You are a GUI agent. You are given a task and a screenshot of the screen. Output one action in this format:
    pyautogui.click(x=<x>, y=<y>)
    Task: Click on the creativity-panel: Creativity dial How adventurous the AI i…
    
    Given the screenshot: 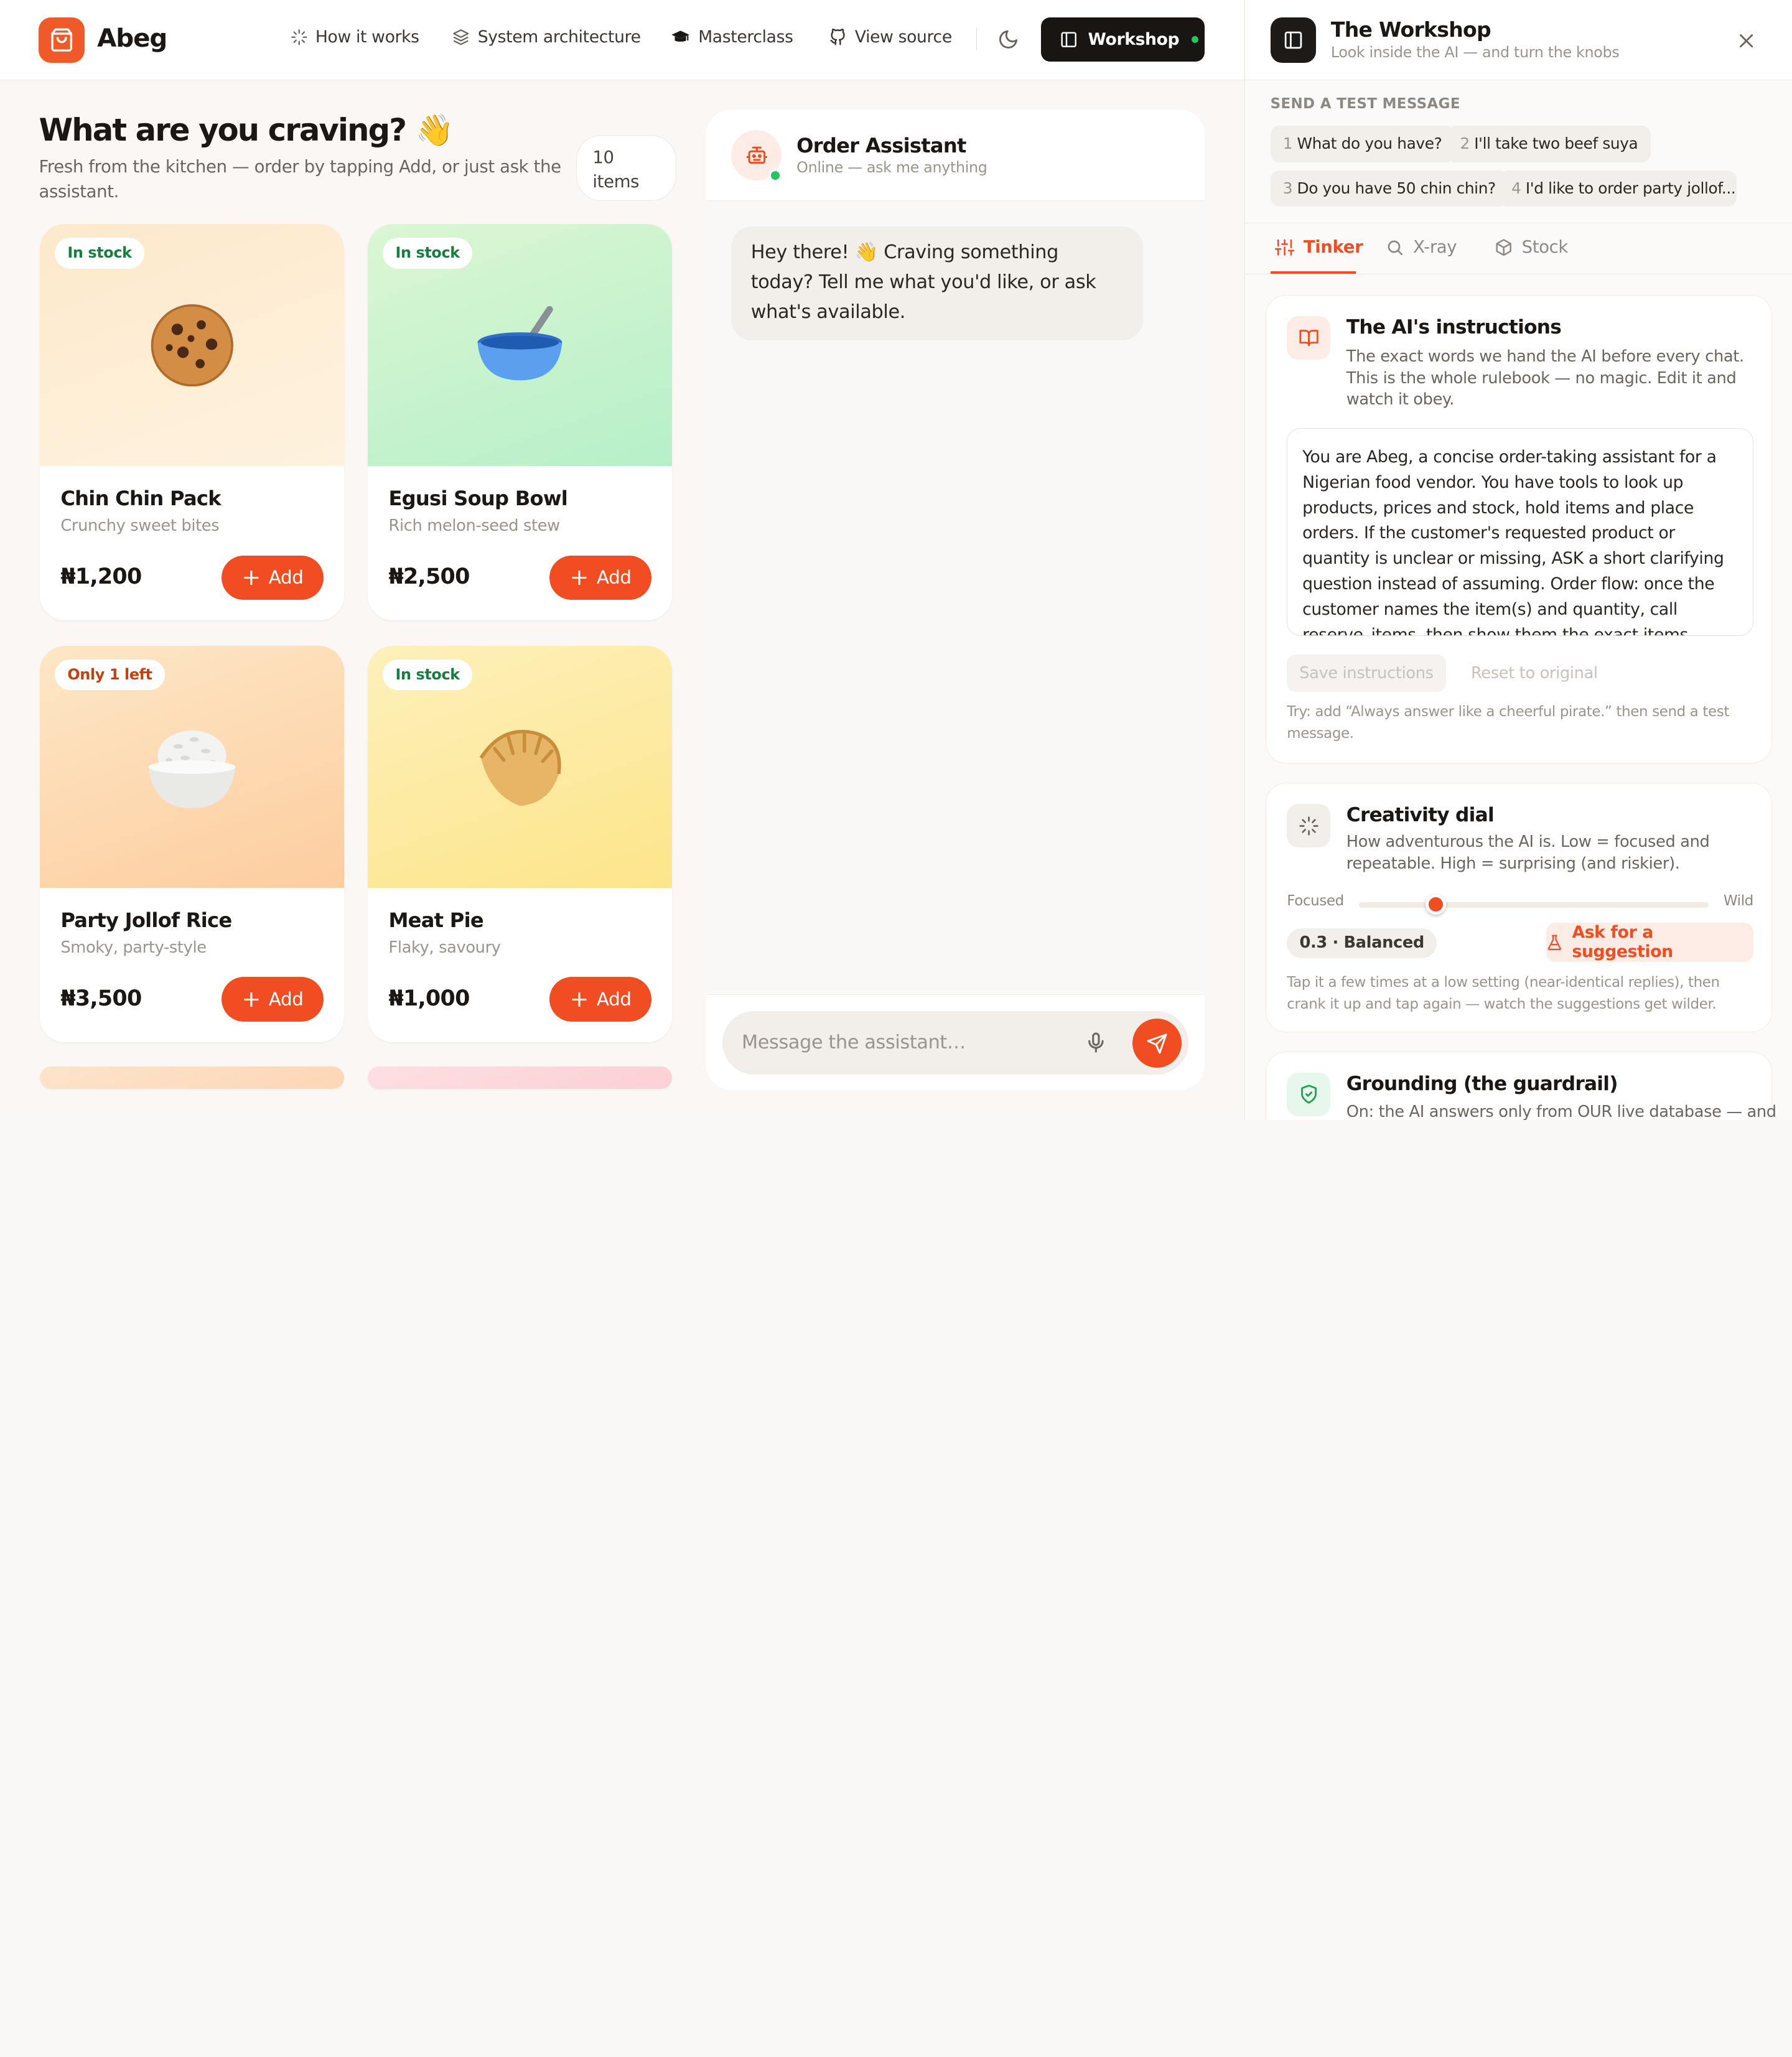 What is the action you would take?
    pyautogui.click(x=1519, y=907)
    